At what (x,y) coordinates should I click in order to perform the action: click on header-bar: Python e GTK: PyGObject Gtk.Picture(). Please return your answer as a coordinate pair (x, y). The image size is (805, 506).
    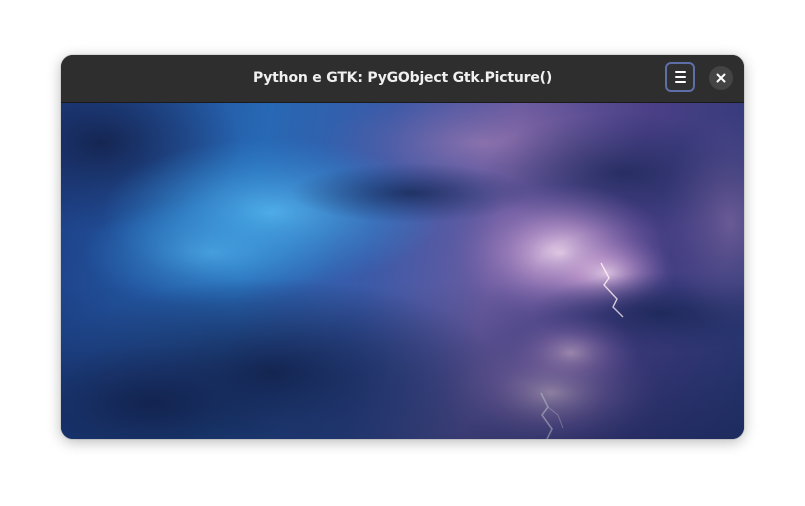
    Looking at the image, I should click on (402, 79).